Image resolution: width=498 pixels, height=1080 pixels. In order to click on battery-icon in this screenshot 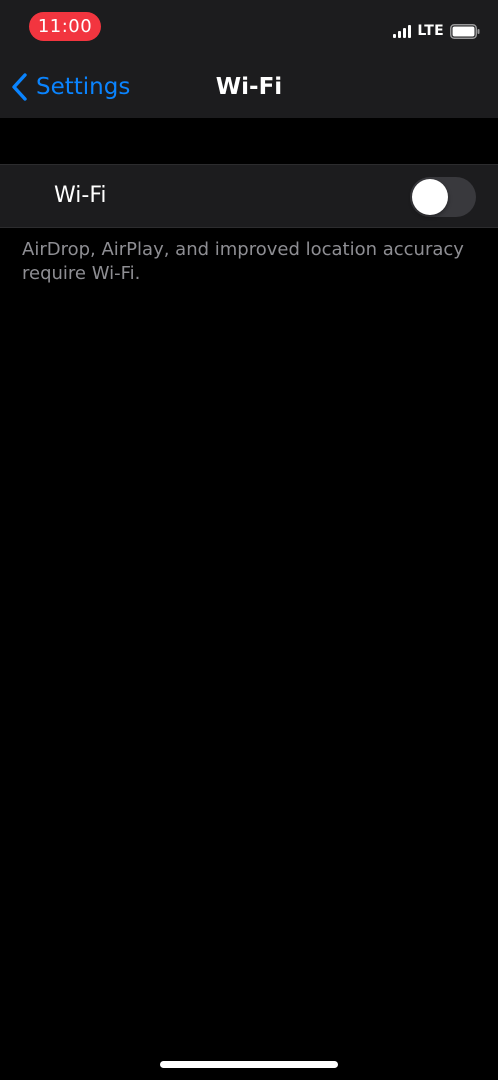, I will do `click(465, 31)`.